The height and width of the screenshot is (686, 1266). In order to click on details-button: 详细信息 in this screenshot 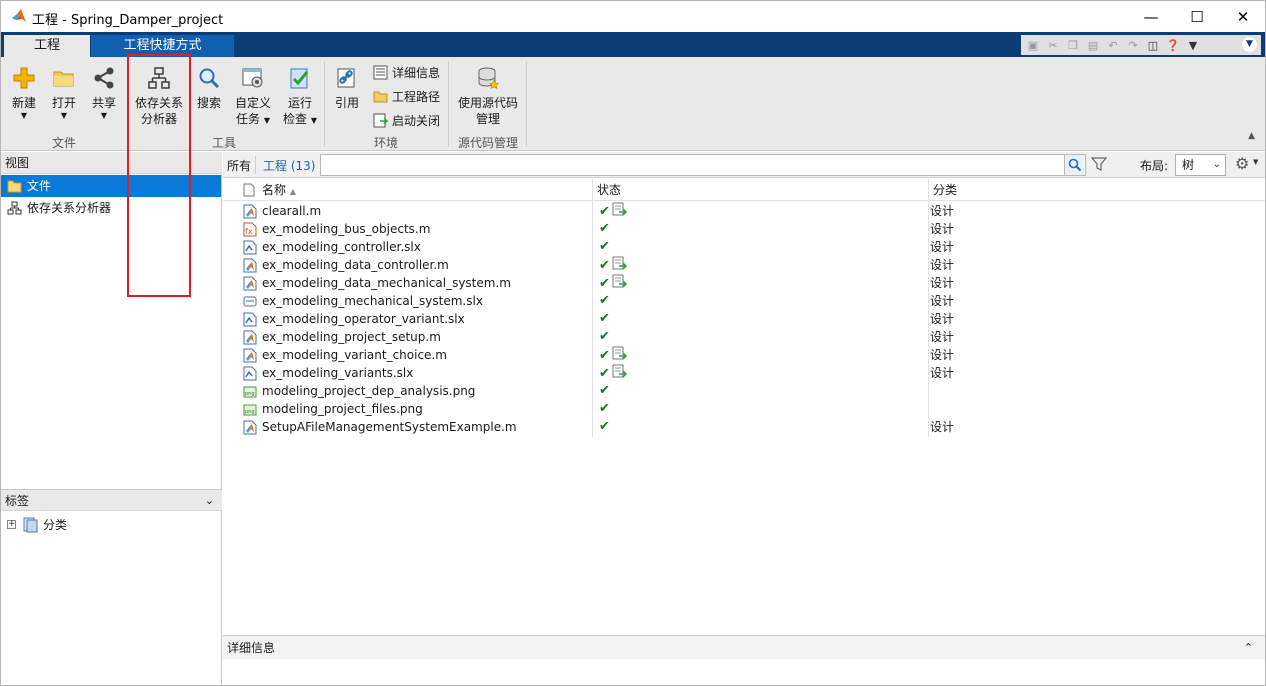, I will do `click(406, 72)`.